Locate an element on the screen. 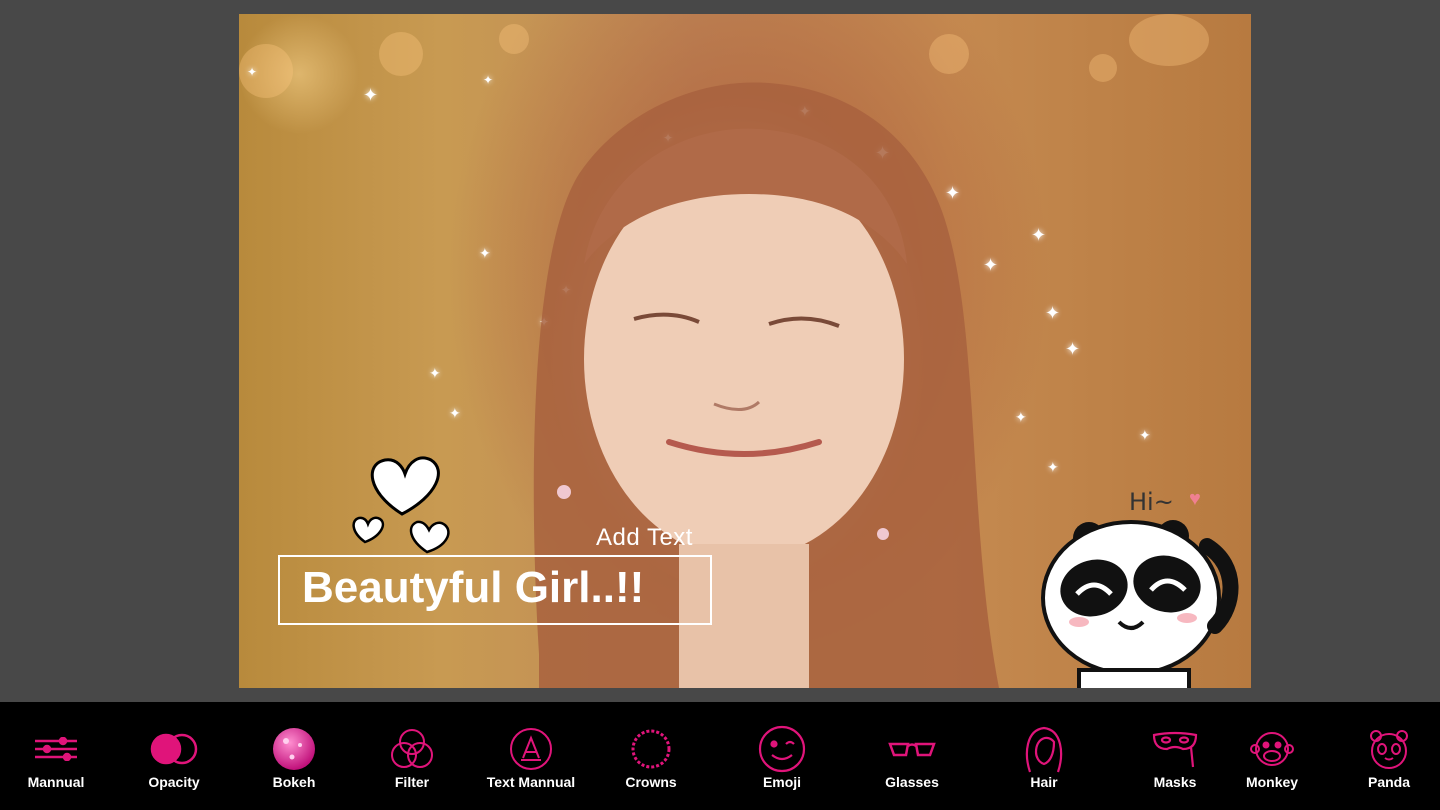  text-overlay-box: Beautyful Girl..!! is located at coordinates (495, 590).